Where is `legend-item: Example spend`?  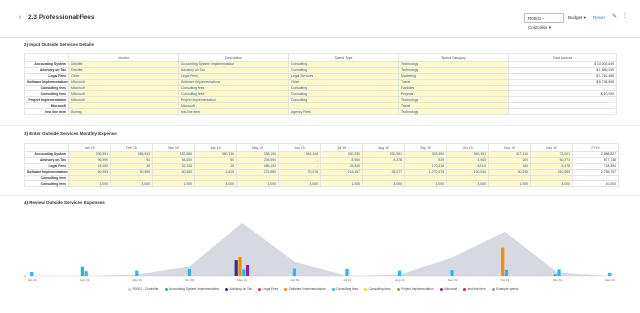 legend-item: Example spend is located at coordinates (505, 289).